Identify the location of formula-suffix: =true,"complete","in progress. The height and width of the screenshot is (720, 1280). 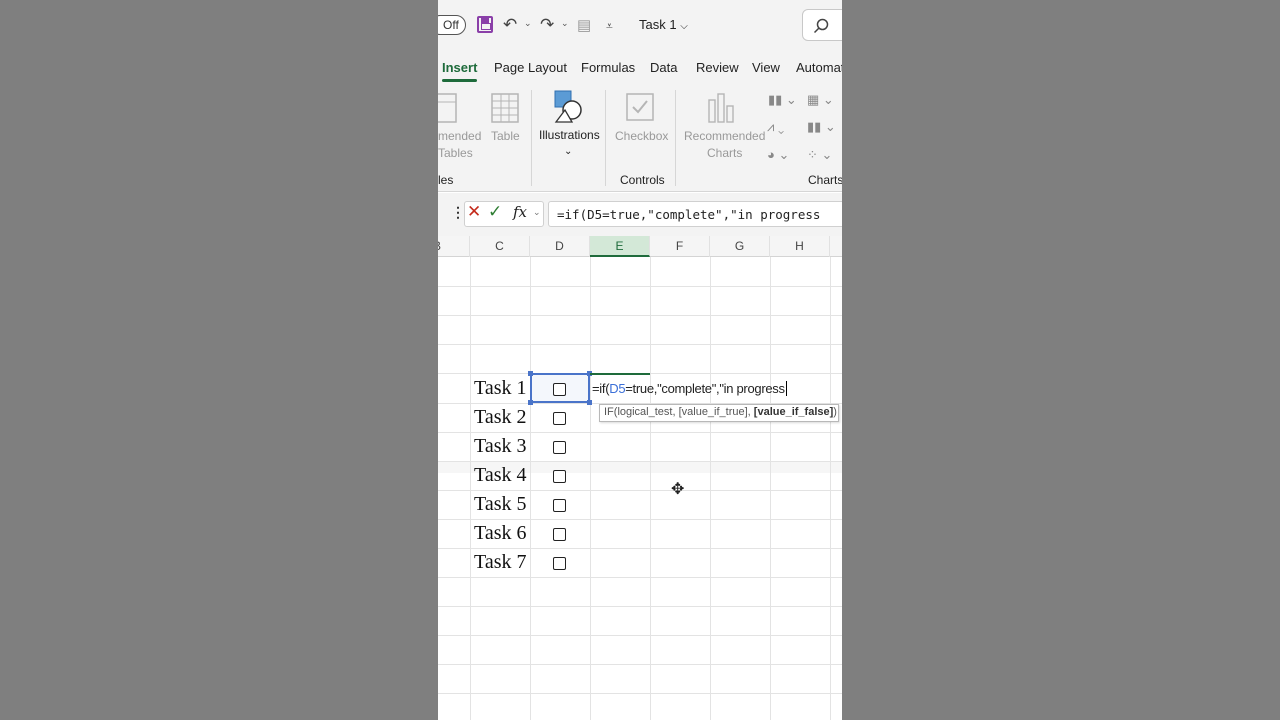
(705, 388).